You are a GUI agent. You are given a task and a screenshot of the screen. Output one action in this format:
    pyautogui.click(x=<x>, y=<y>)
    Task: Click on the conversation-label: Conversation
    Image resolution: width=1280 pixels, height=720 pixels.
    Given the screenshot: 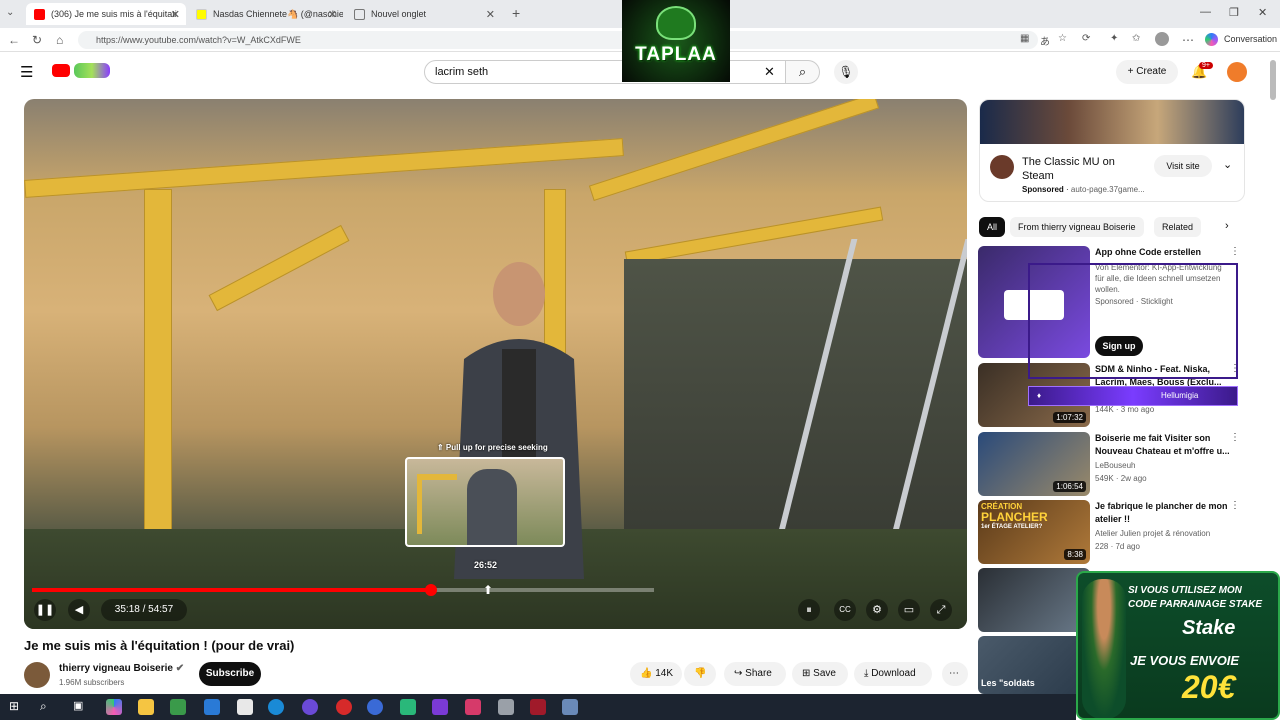 What is the action you would take?
    pyautogui.click(x=1250, y=39)
    